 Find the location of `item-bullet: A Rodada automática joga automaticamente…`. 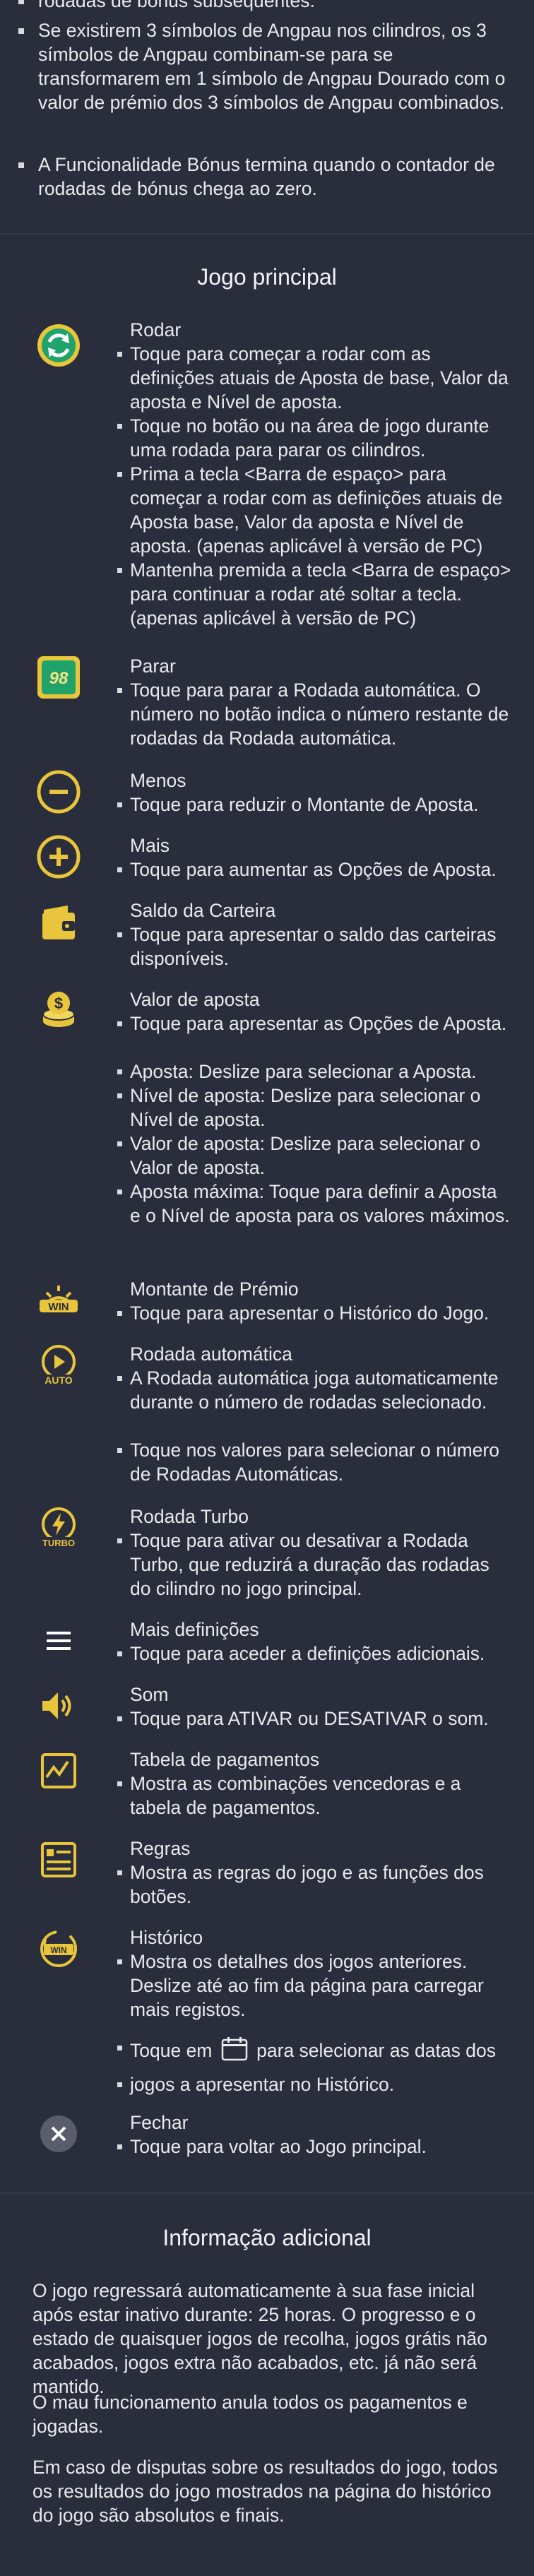

item-bullet: A Rodada automática joga automaticamente… is located at coordinates (314, 1390).